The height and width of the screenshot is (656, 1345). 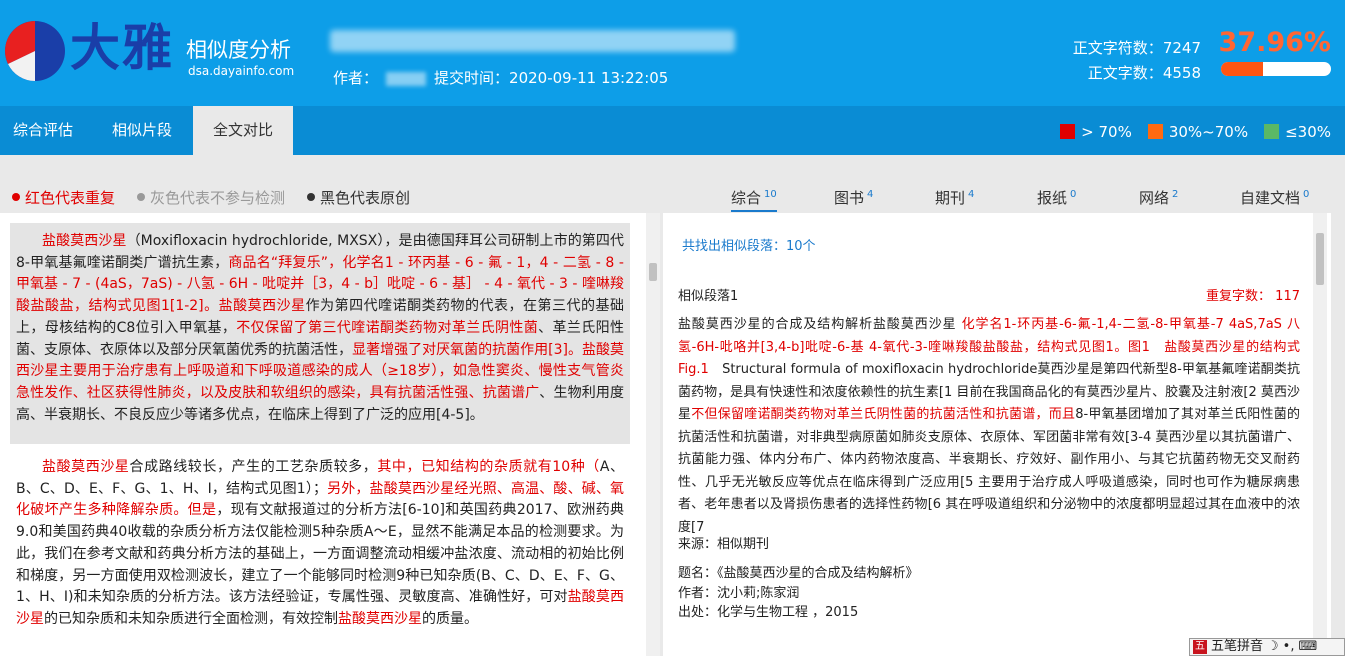 I want to click on source-text-duplicate-run: 其中，已知结构的杂质就有10种（, so click(x=488, y=467).